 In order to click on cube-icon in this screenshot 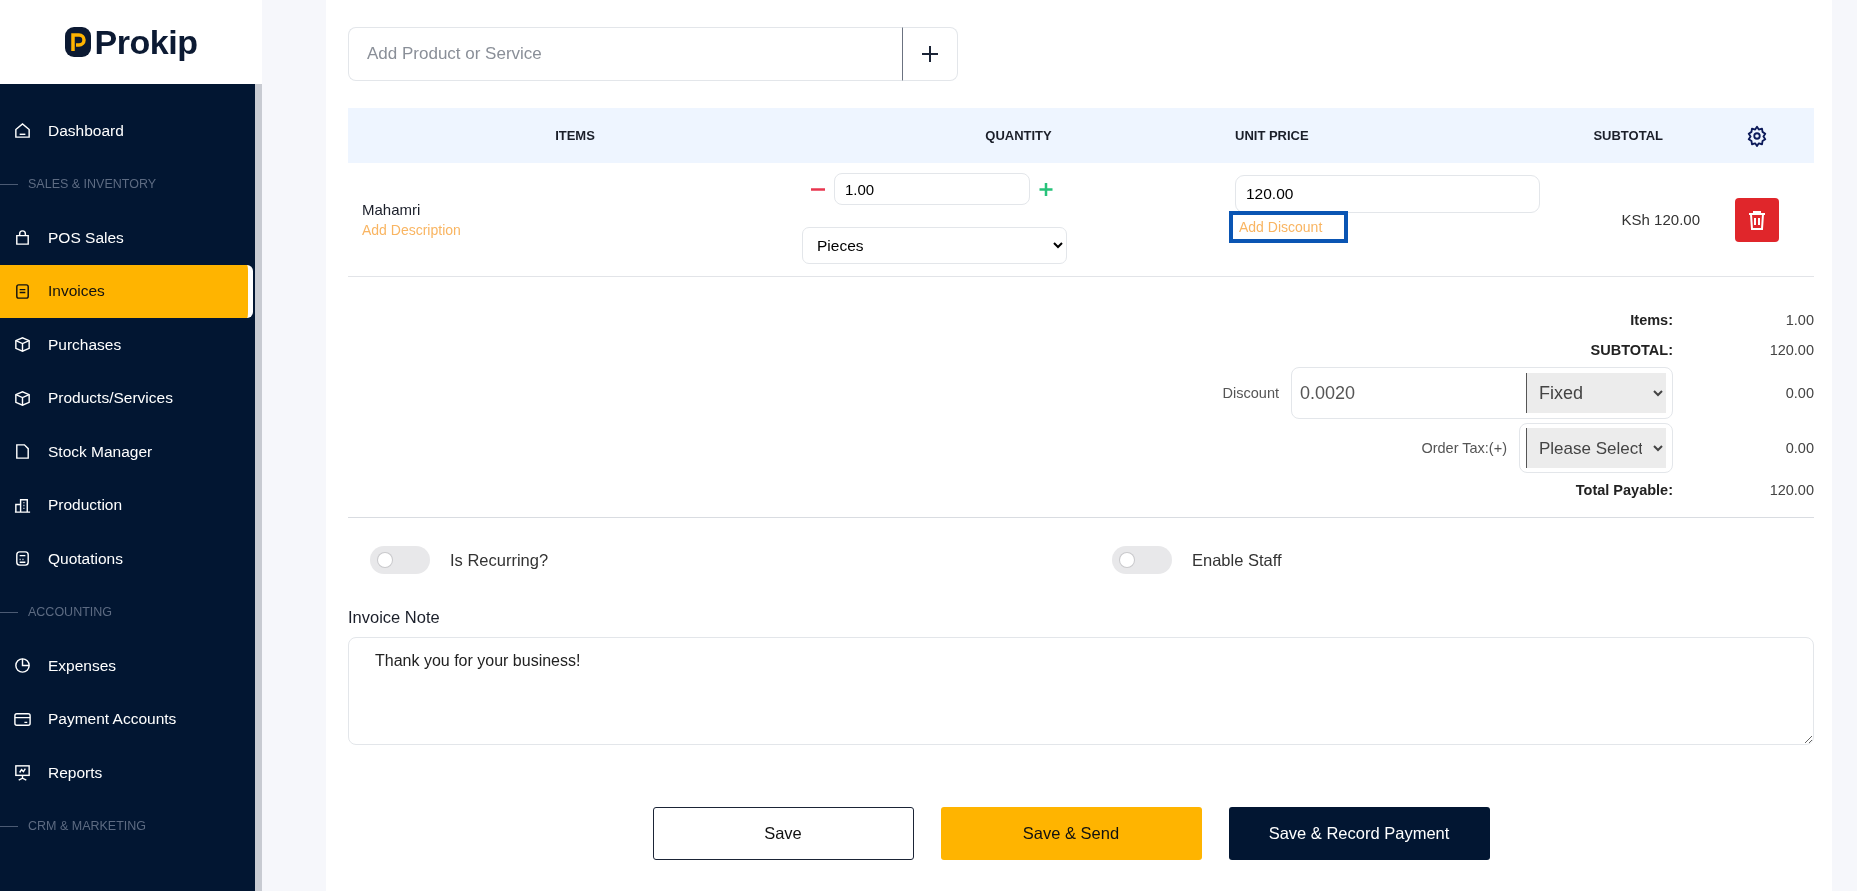, I will do `click(22, 398)`.